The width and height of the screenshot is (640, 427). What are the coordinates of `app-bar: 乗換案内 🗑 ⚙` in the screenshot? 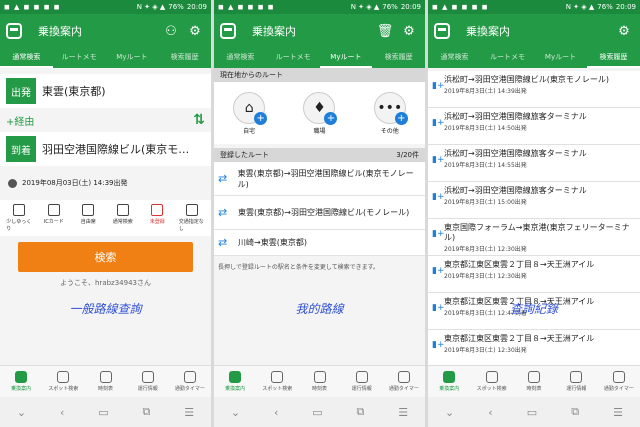 It's located at (319, 31).